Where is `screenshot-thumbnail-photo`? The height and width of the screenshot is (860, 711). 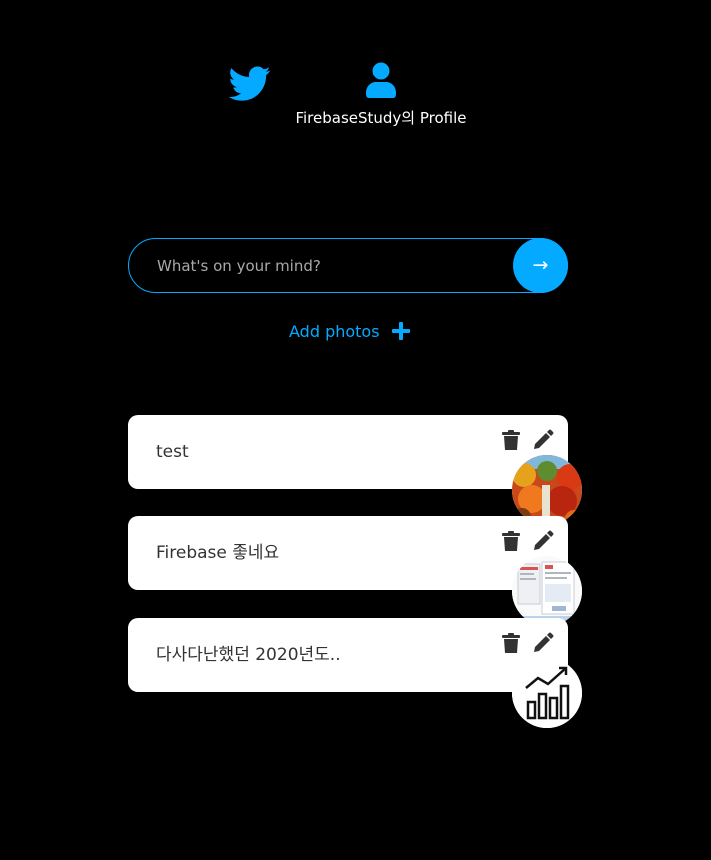 screenshot-thumbnail-photo is located at coordinates (547, 591).